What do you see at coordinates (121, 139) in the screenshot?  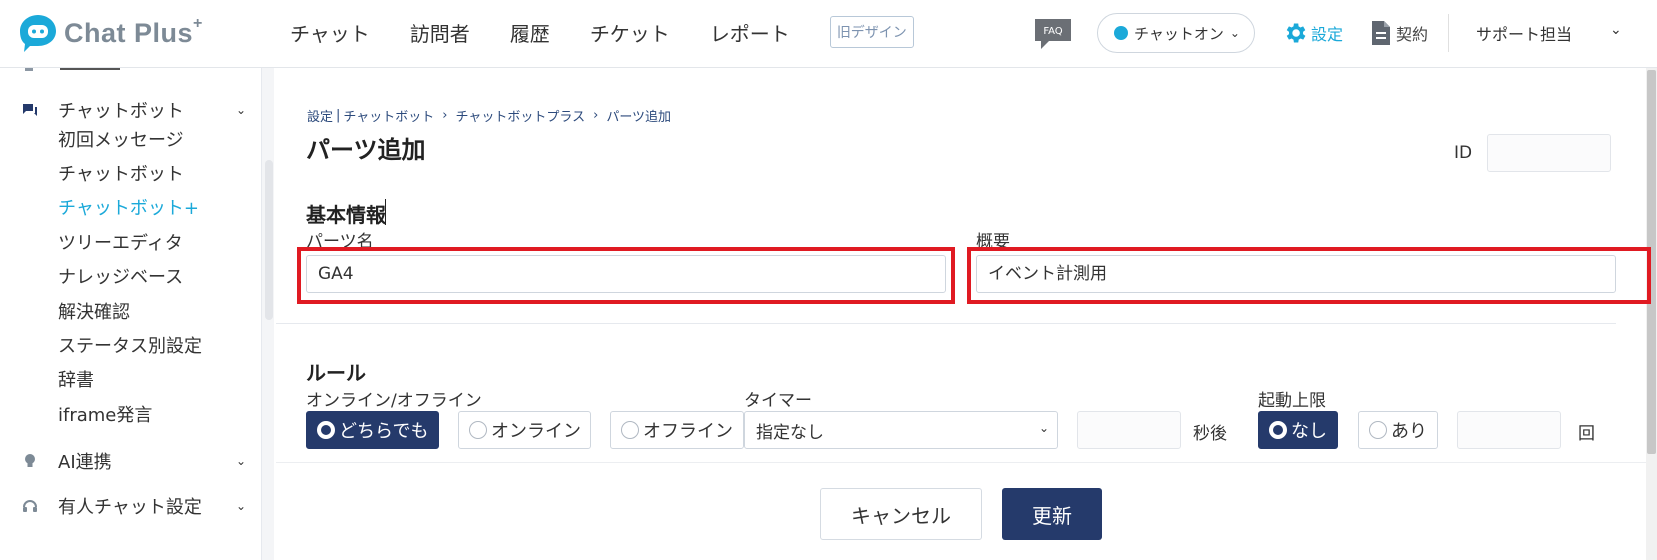 I see `sidebar-item-first-message: 初回メッセージ` at bounding box center [121, 139].